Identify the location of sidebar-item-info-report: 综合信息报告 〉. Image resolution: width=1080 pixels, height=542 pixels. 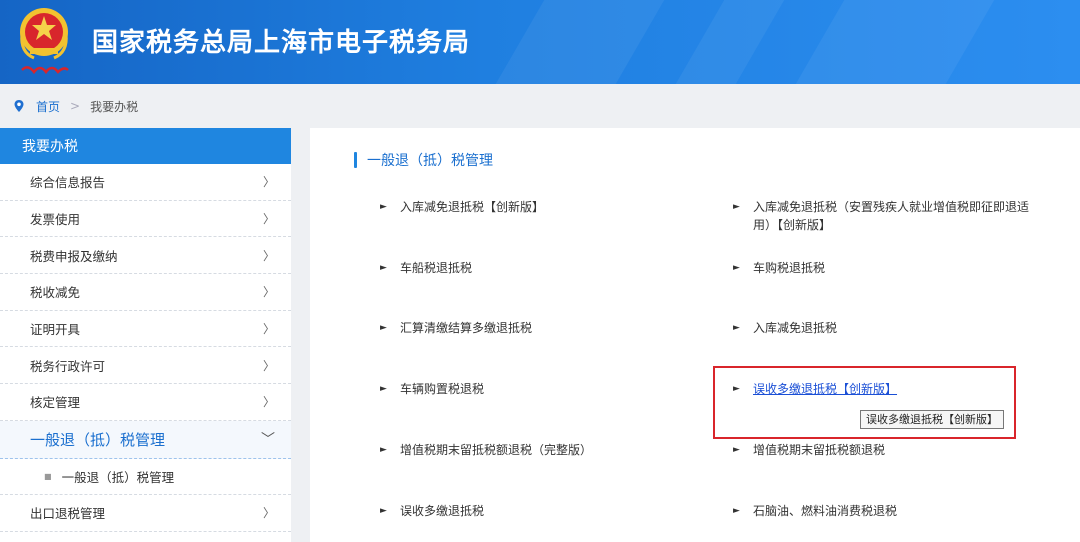
(145, 182).